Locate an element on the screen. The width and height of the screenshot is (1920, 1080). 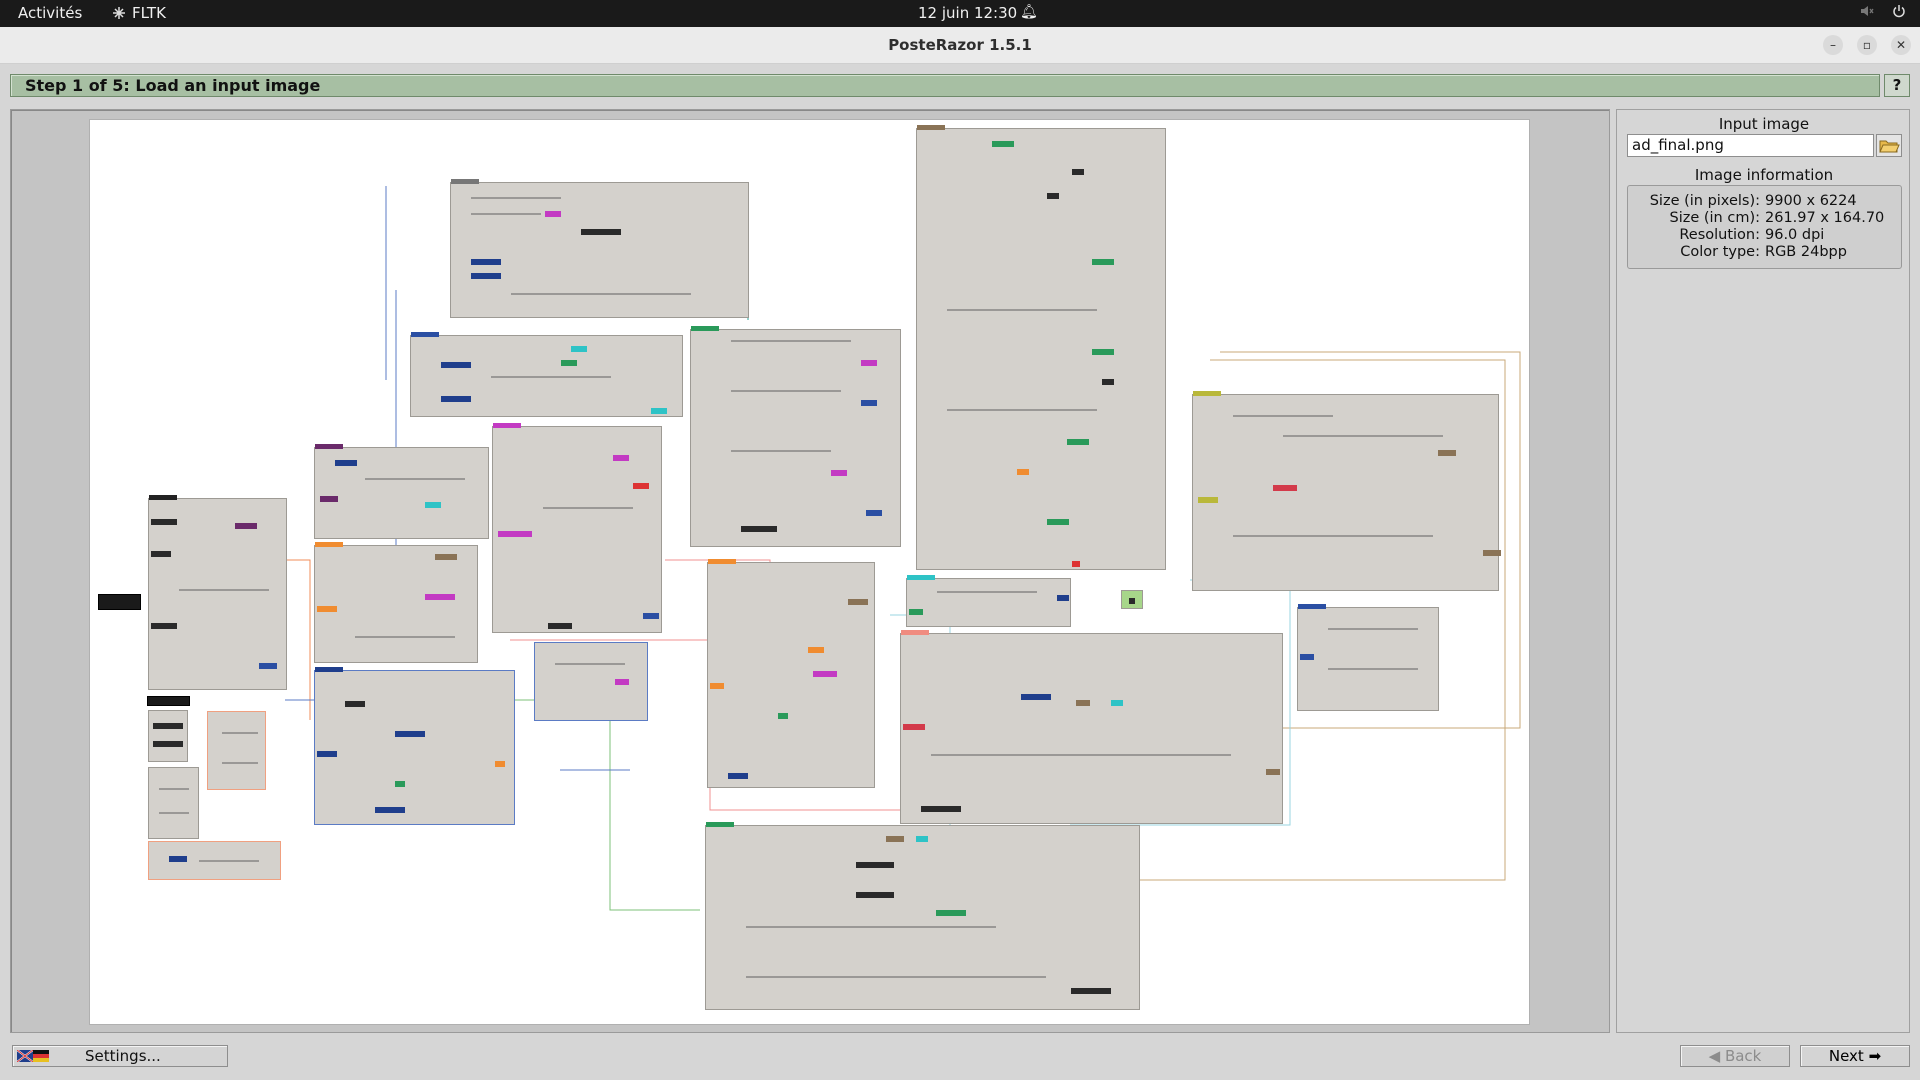
clock: 12 juin 12:30 is located at coordinates (967, 13).